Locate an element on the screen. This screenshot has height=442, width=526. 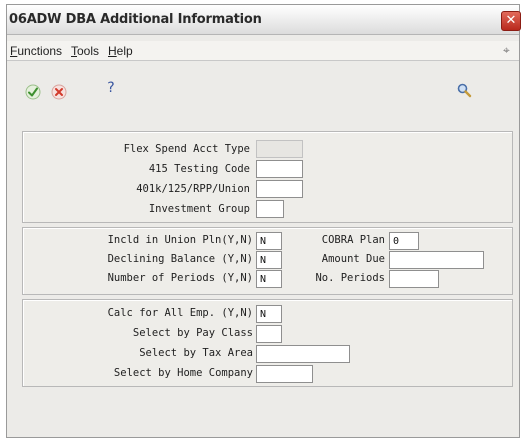
flex-spend-field is located at coordinates (279, 149).